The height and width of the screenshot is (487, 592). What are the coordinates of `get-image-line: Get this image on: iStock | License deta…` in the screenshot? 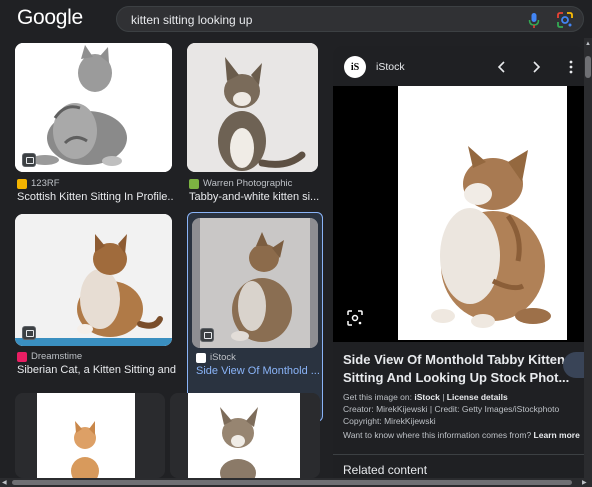 It's located at (425, 397).